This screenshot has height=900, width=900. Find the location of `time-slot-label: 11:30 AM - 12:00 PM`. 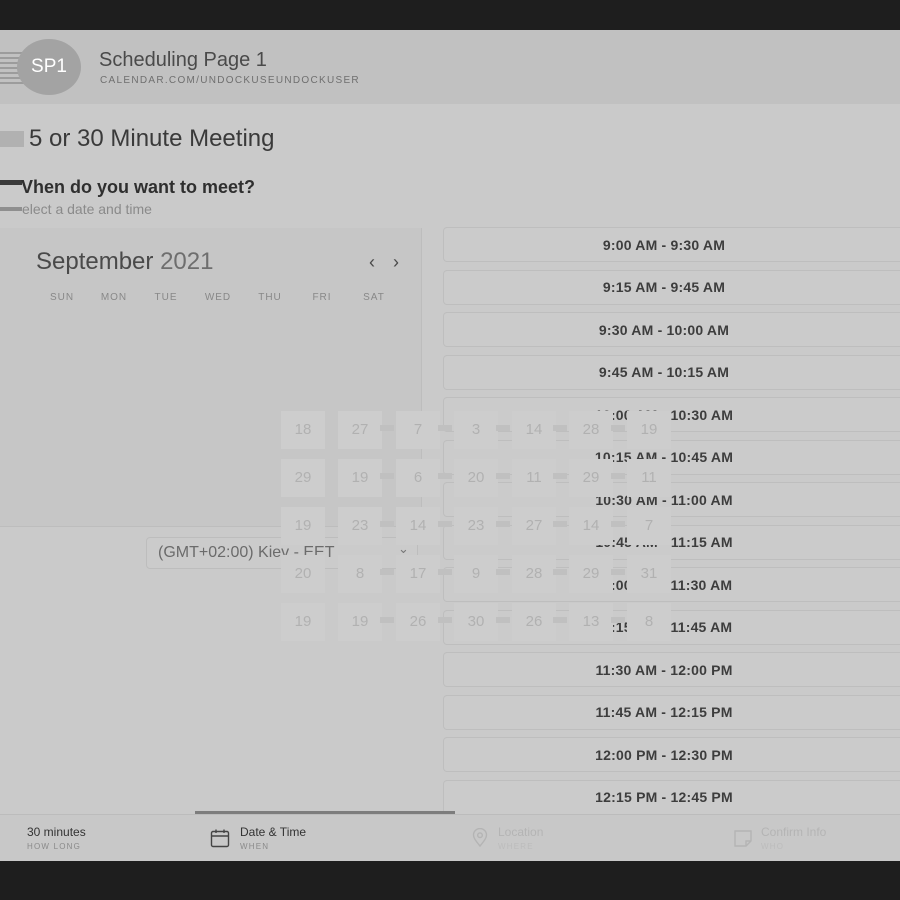

time-slot-label: 11:30 AM - 12:00 PM is located at coordinates (664, 669).